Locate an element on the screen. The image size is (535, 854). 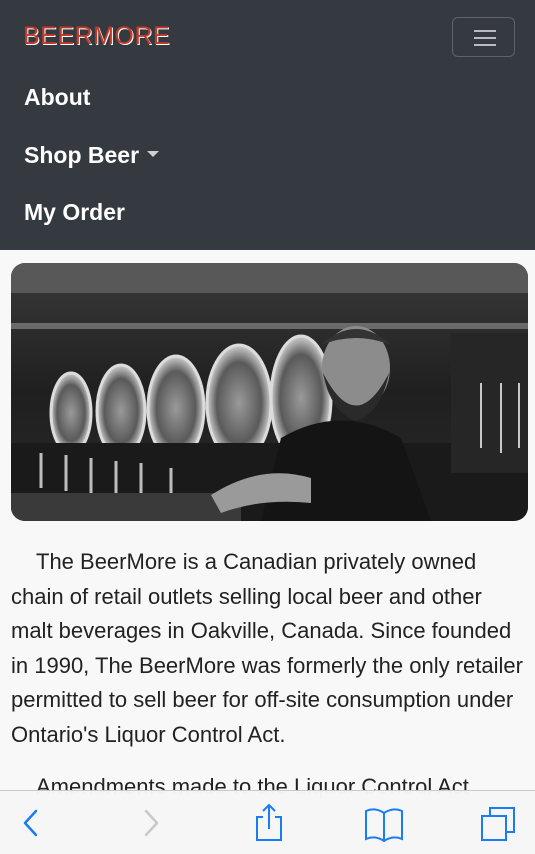
share-button is located at coordinates (269, 823).